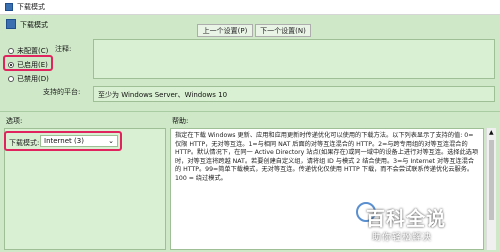 The width and height of the screenshot is (500, 252). What do you see at coordinates (31, 7) in the screenshot?
I see `window-title: 下载模式` at bounding box center [31, 7].